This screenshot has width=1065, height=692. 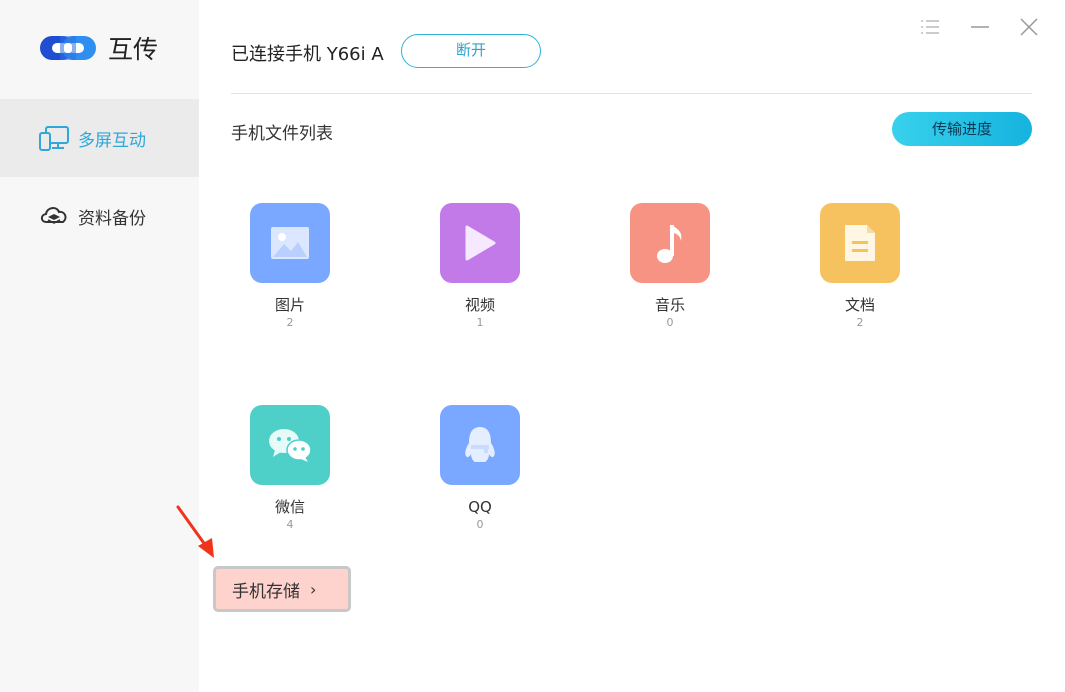 What do you see at coordinates (68, 48) in the screenshot?
I see `link-logo-icon` at bounding box center [68, 48].